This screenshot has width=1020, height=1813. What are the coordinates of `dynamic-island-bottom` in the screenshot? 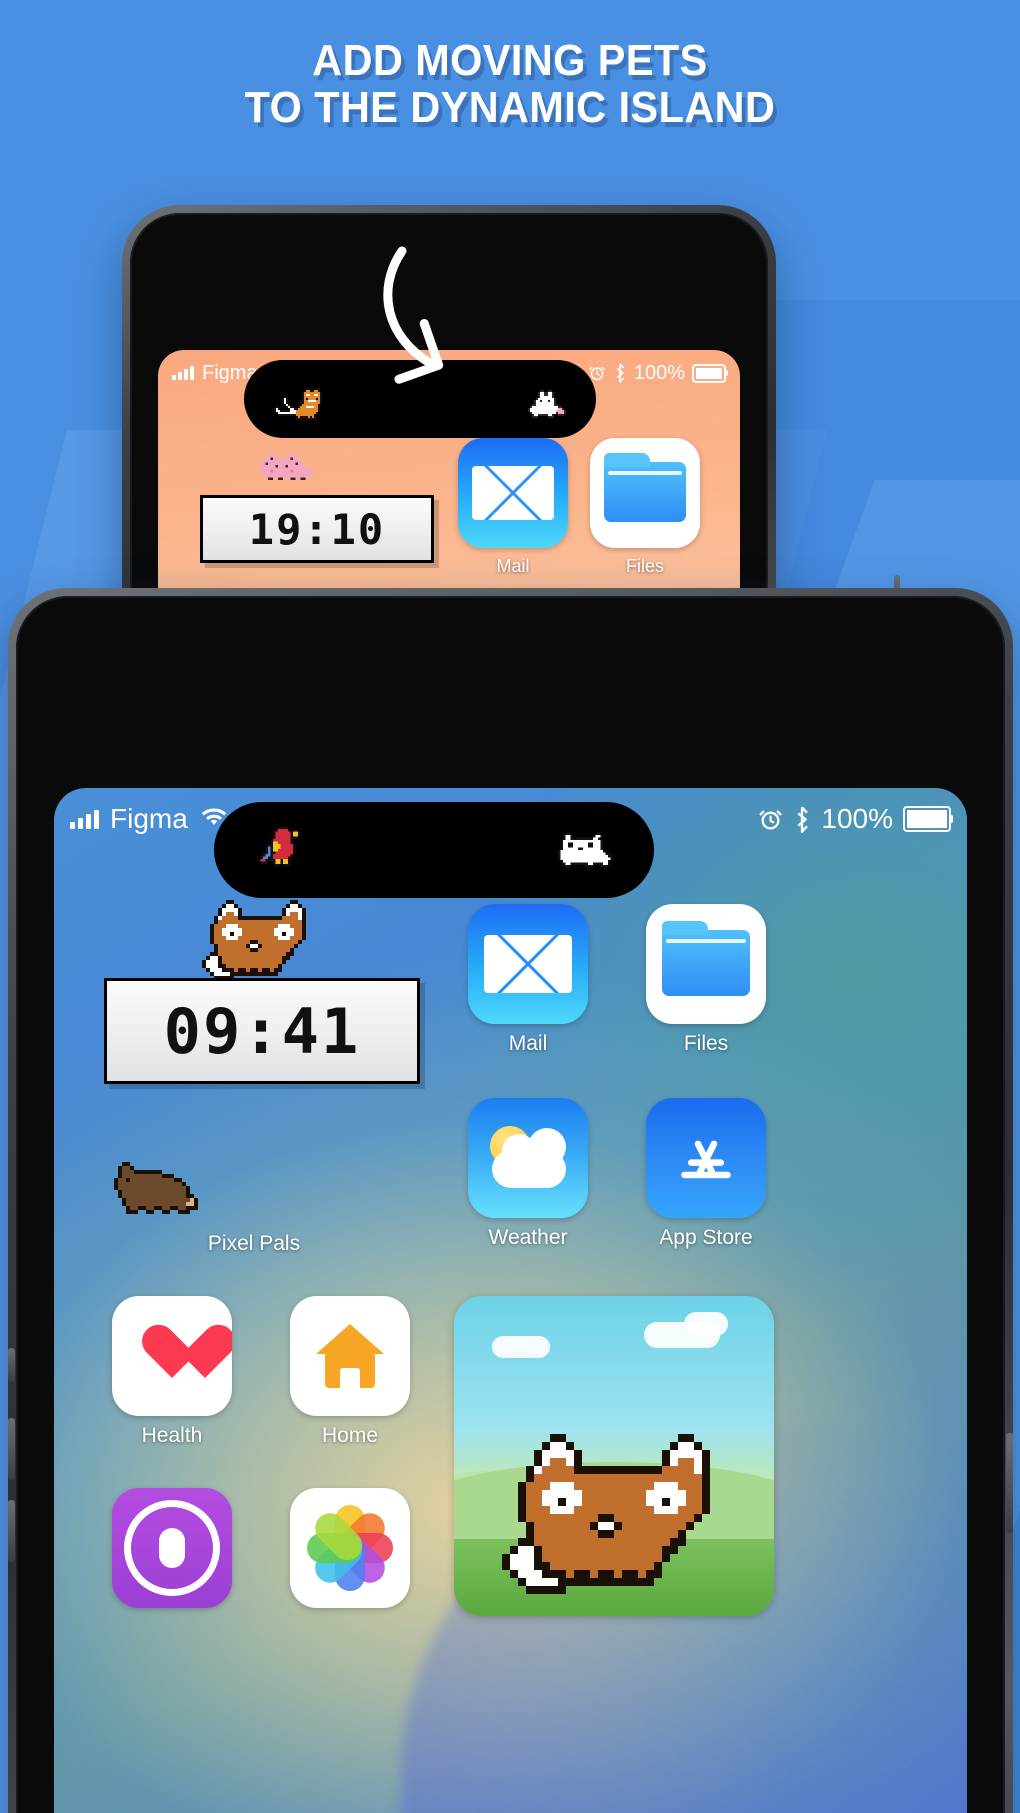 It's located at (434, 850).